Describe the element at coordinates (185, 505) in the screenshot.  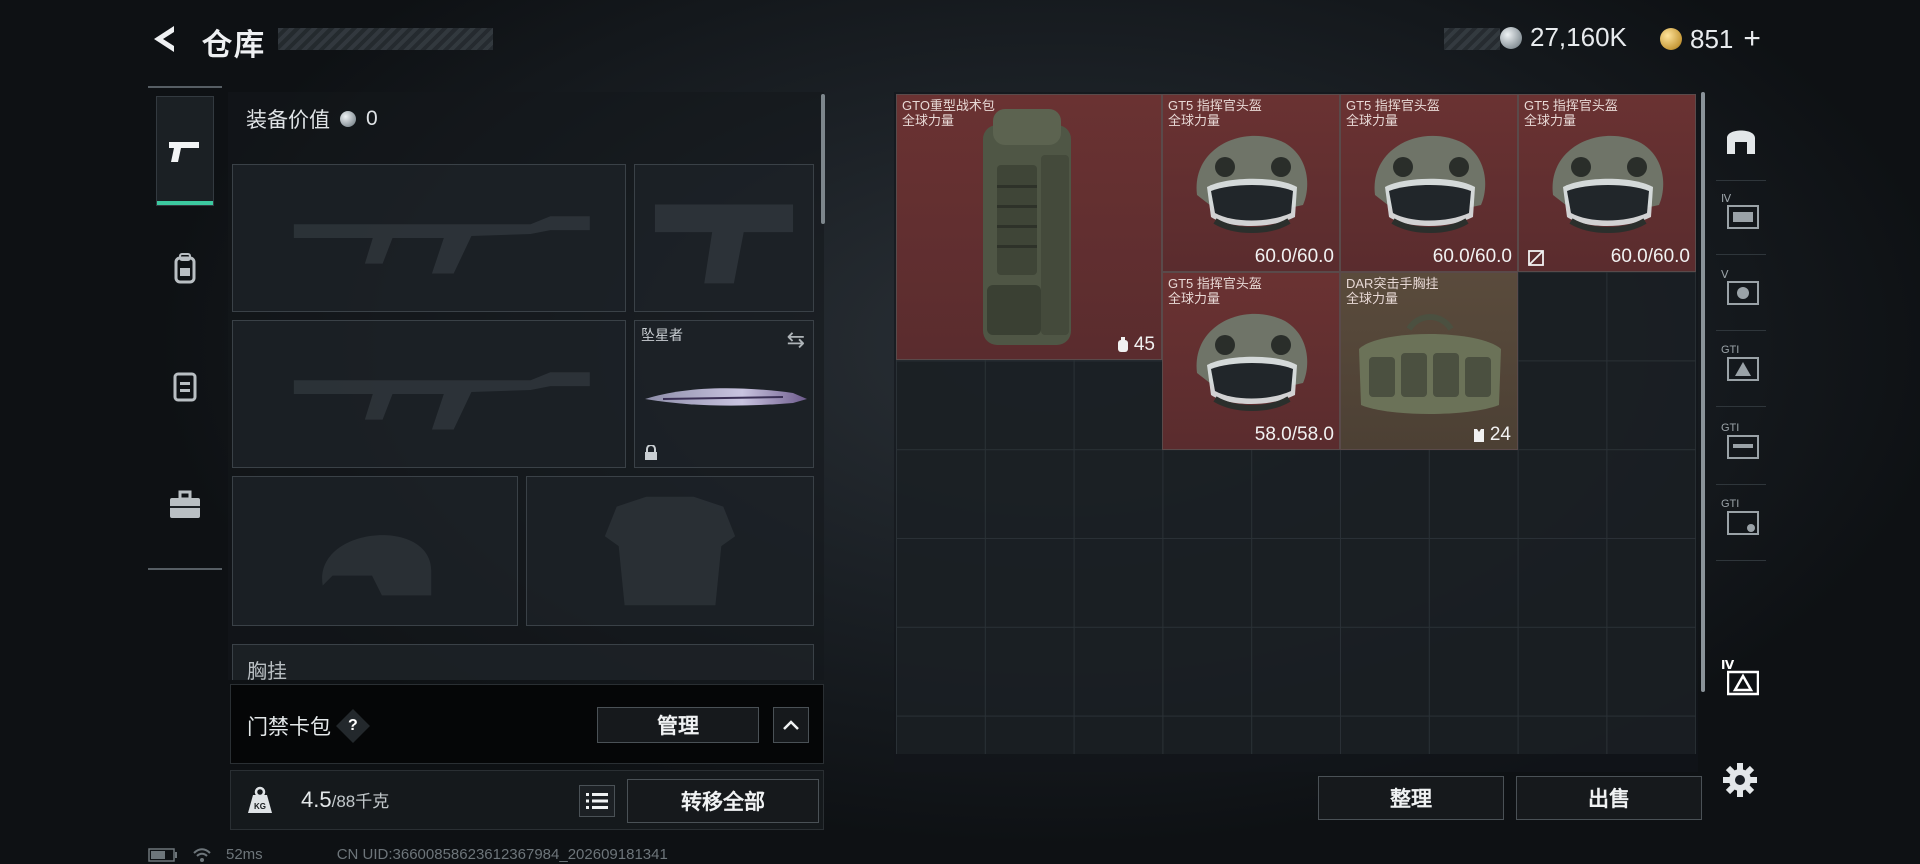
I see `tab-case` at that location.